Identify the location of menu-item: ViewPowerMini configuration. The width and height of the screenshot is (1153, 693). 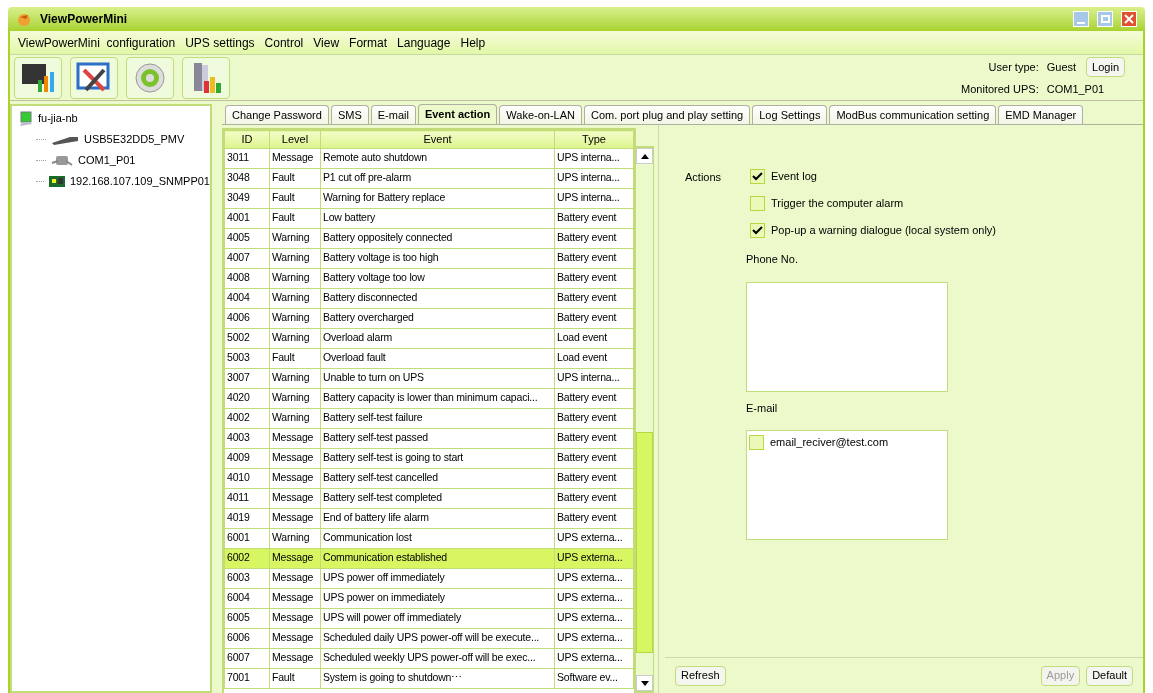
(97, 42).